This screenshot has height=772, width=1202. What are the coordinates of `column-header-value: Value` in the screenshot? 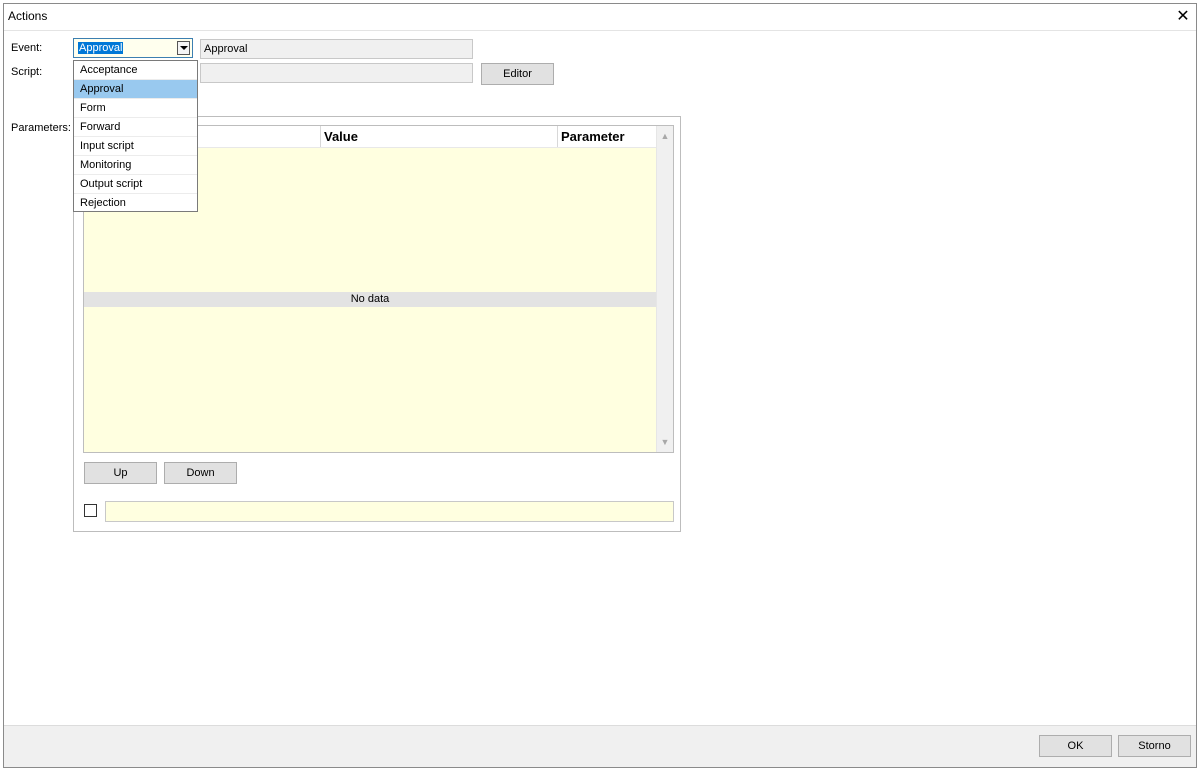 It's located at (439, 136).